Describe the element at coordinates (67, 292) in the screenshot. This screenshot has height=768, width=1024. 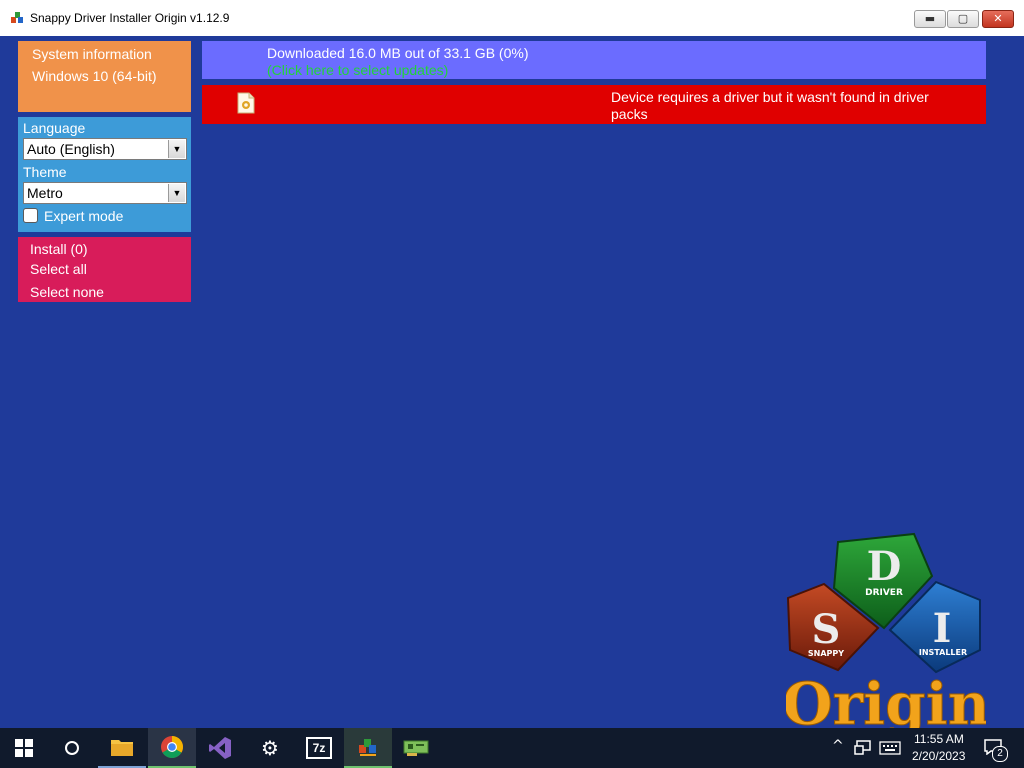
I see `select-none-button: Select none` at that location.